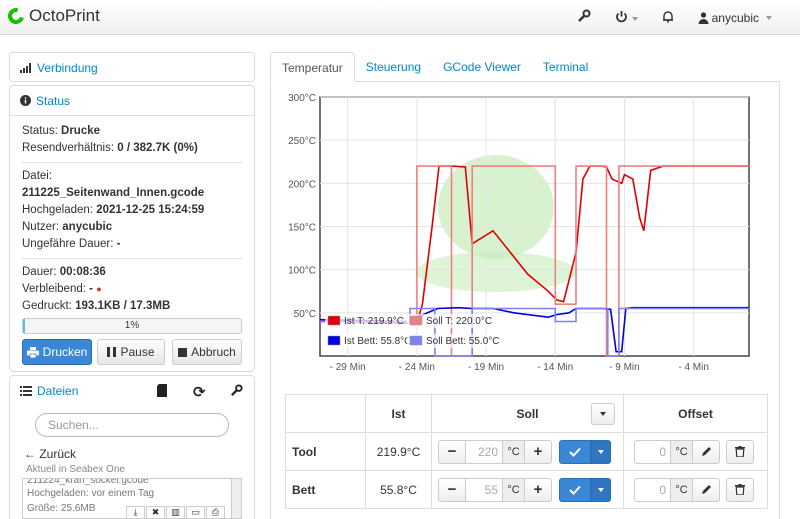 This screenshot has width=800, height=519. I want to click on header-offset: Offset, so click(695, 413).